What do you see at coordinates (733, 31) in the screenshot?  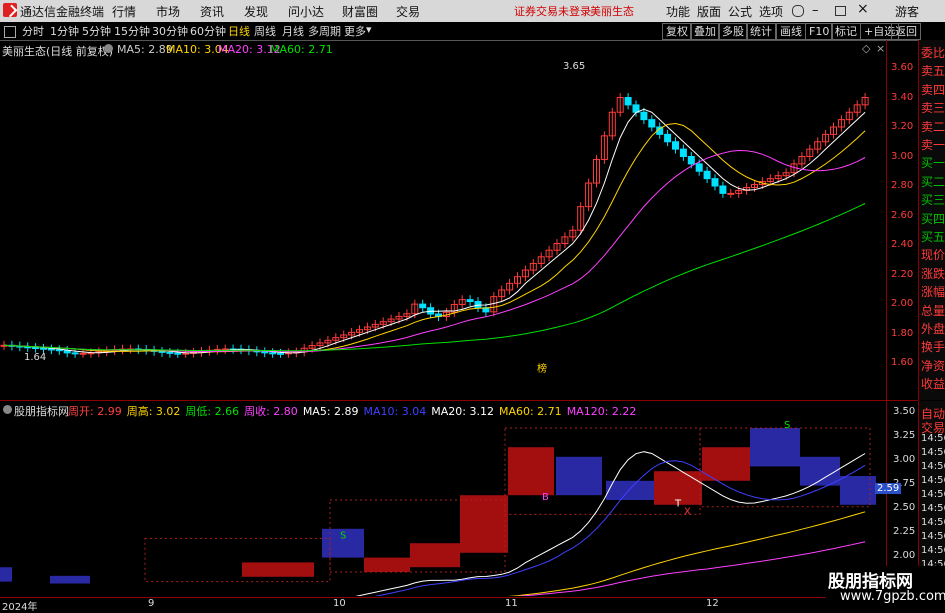 I see `multi-stock-button: 多股` at bounding box center [733, 31].